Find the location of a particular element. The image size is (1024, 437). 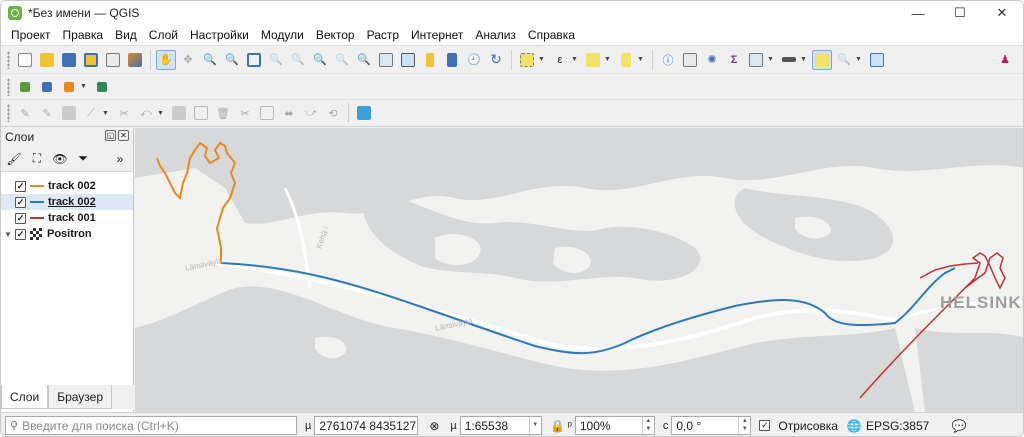

toggle-extents-icon: ⊗ is located at coordinates (434, 426).